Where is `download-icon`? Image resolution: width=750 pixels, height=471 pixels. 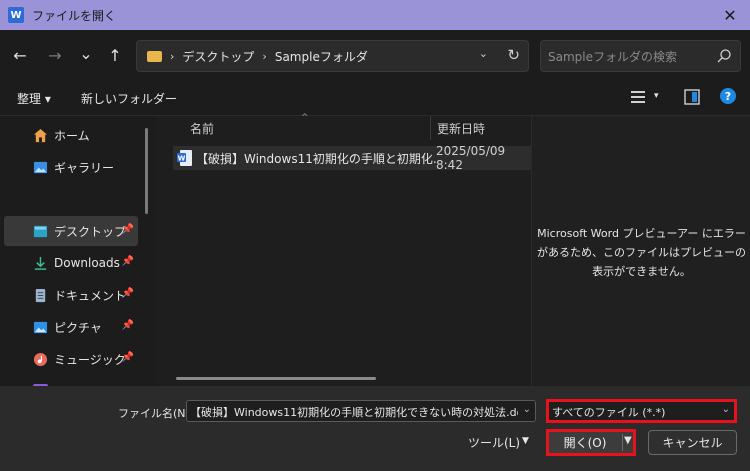 download-icon is located at coordinates (40, 263).